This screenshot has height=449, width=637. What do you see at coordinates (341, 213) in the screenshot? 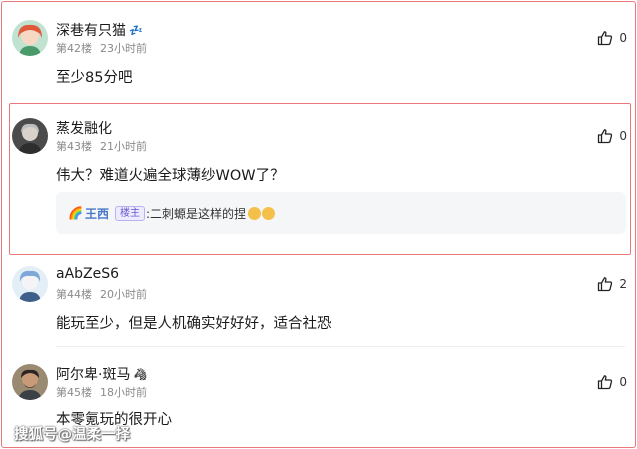
I see `reply-preview: 🌈 王西 楼主 :二刺螈是这样的捏` at bounding box center [341, 213].